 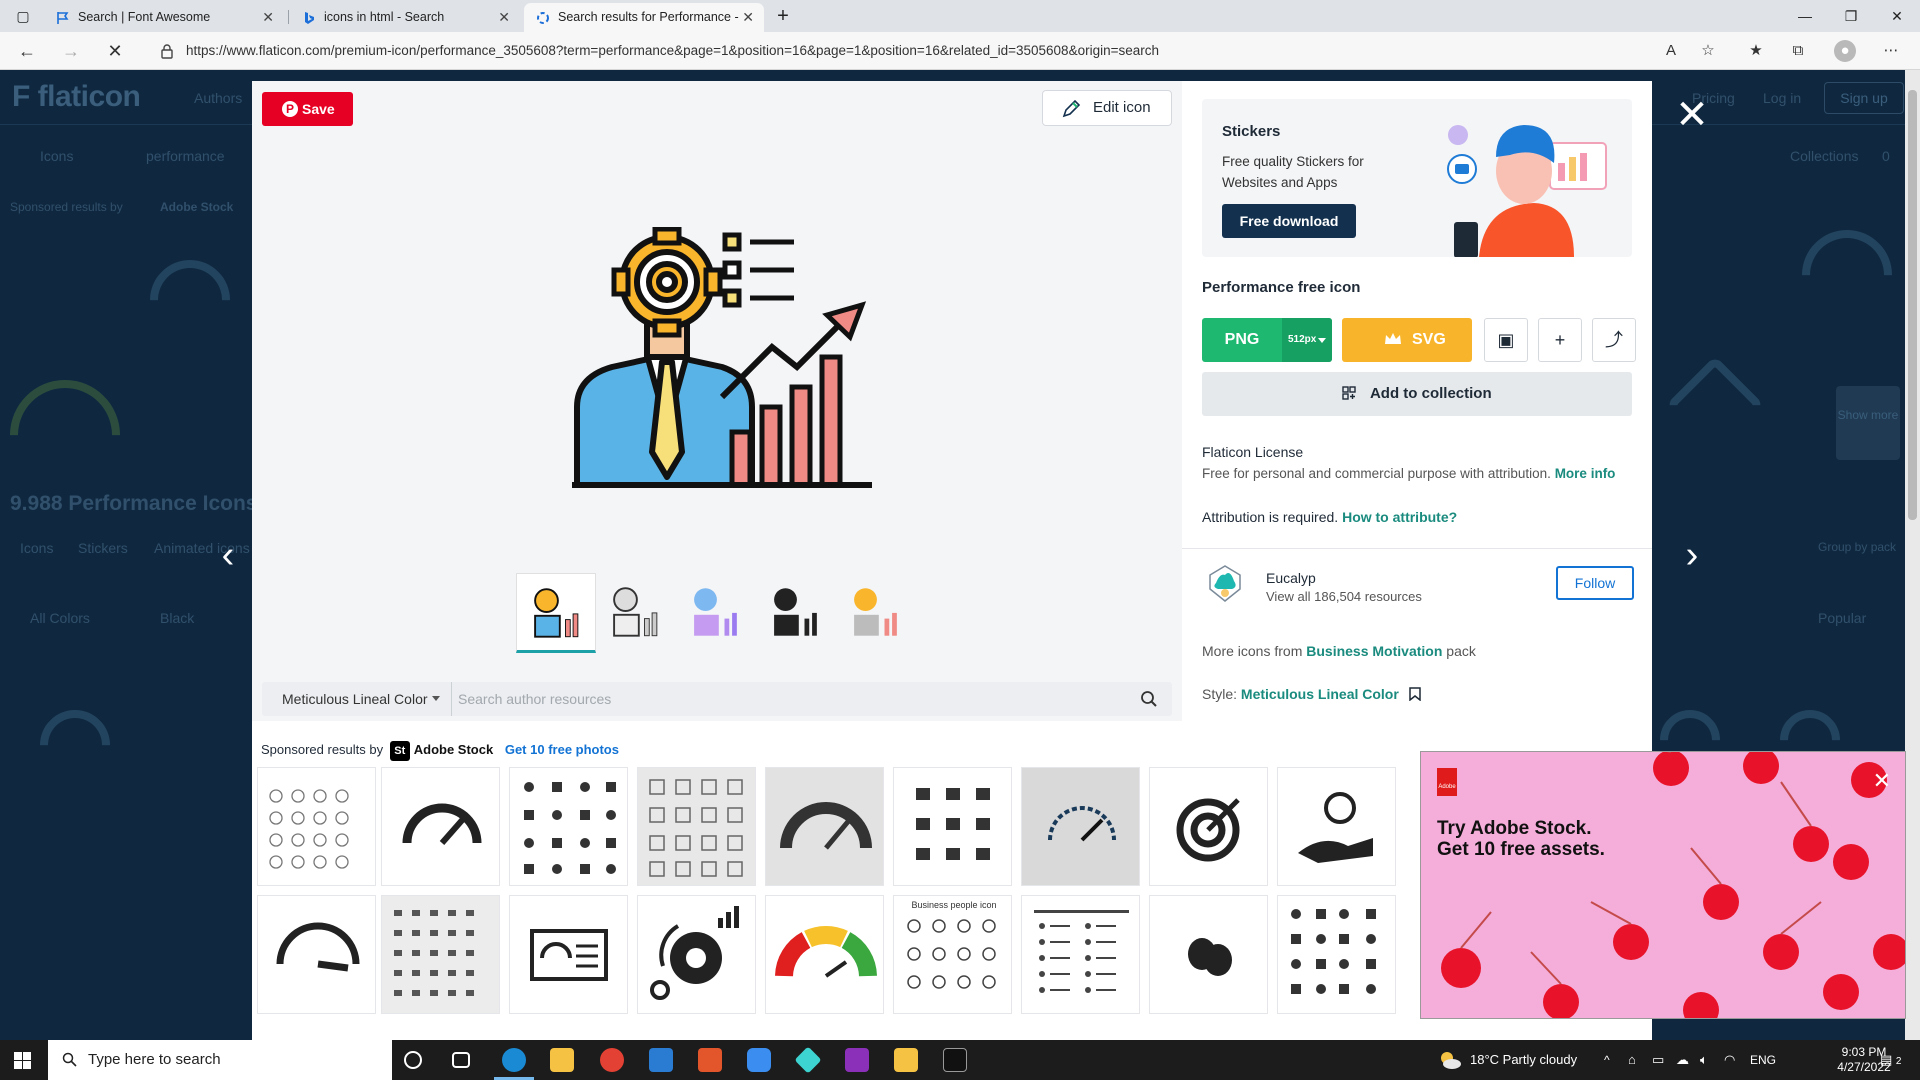 What do you see at coordinates (1632, 1060) in the screenshot?
I see `tray-apps-icon: ⌂` at bounding box center [1632, 1060].